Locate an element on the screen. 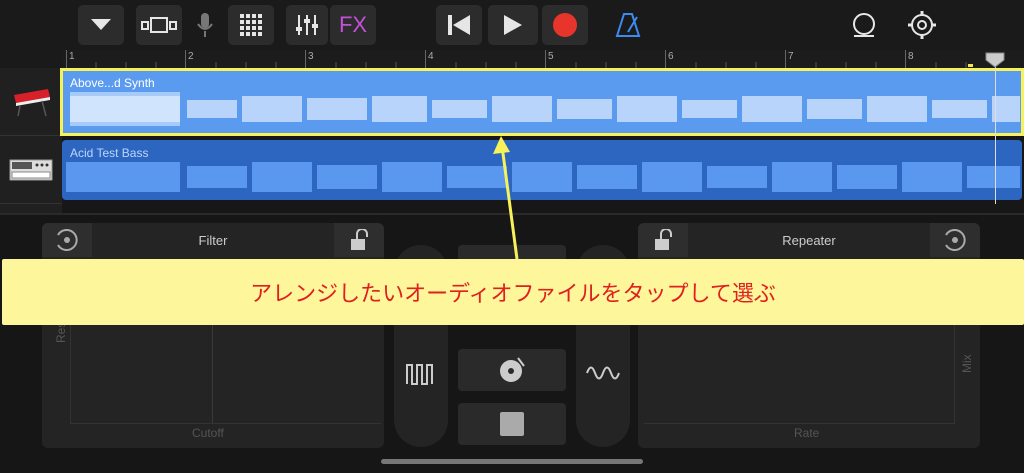 This screenshot has height=473, width=1024. mixer-icon is located at coordinates (307, 25).